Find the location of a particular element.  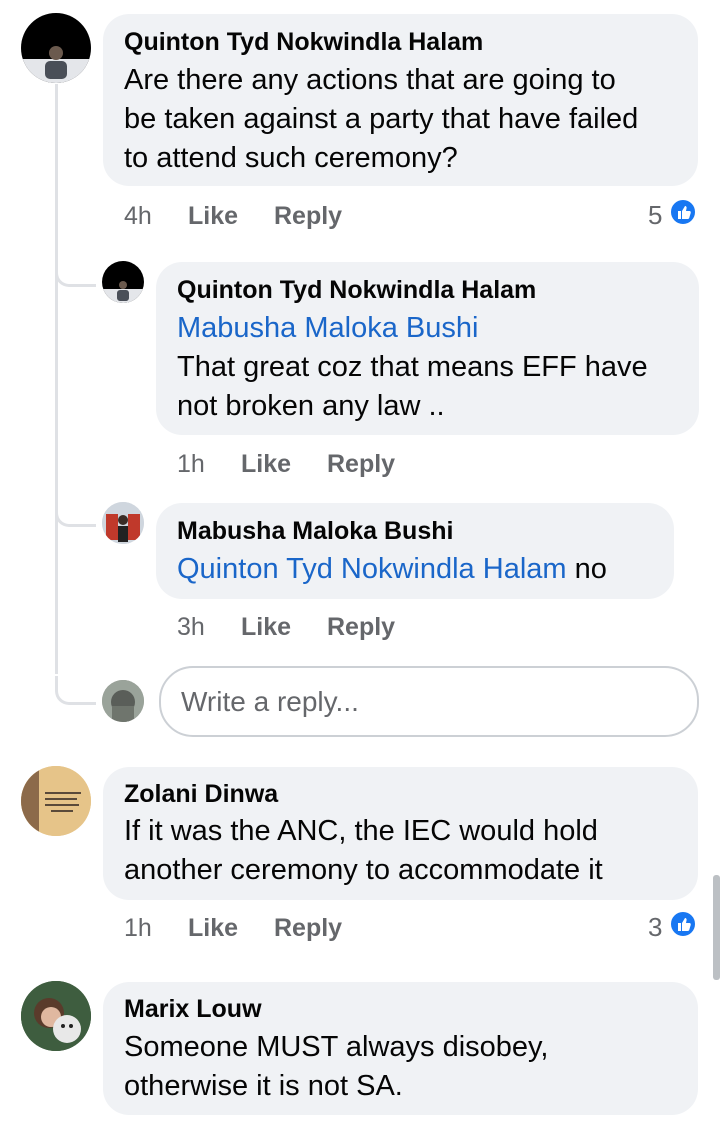

comment-author: Mabusha Maloka Bushi is located at coordinates (315, 531).